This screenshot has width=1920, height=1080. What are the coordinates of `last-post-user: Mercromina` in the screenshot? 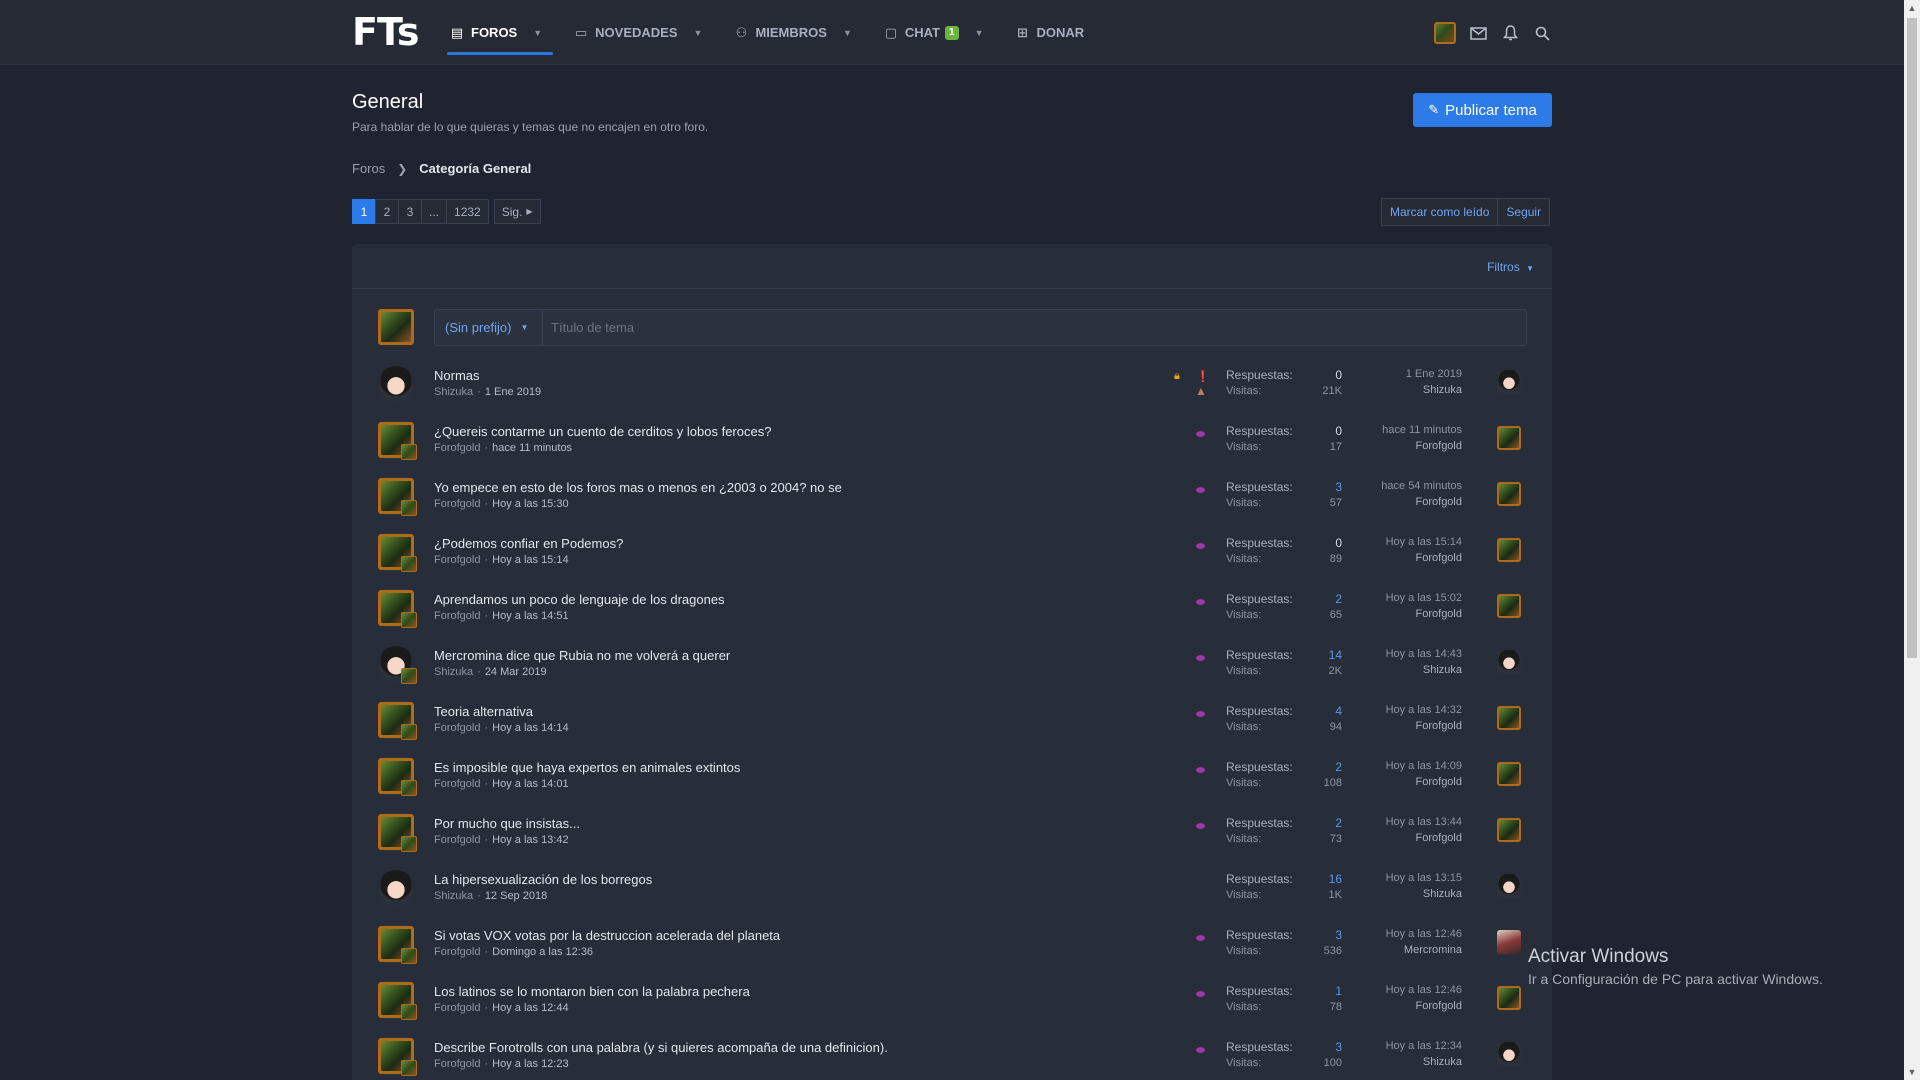 It's located at (1397, 950).